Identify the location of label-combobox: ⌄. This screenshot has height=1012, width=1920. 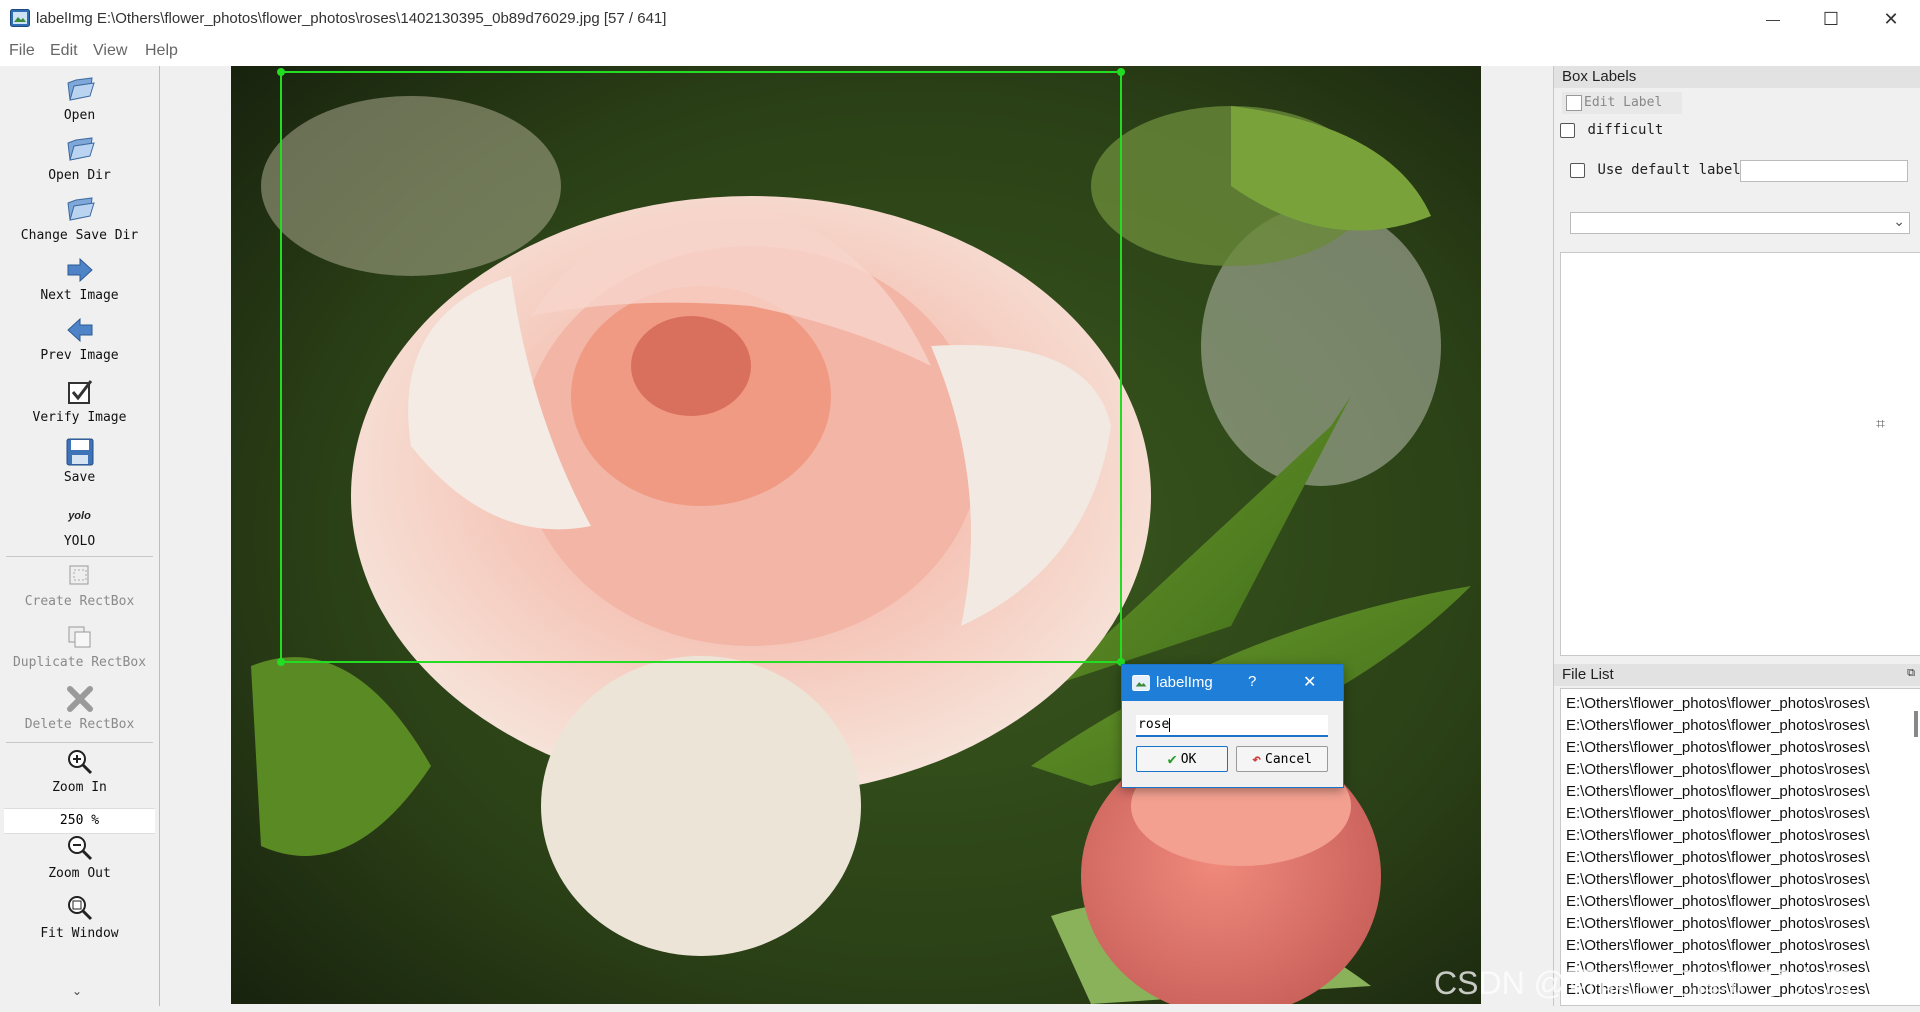
(1740, 223).